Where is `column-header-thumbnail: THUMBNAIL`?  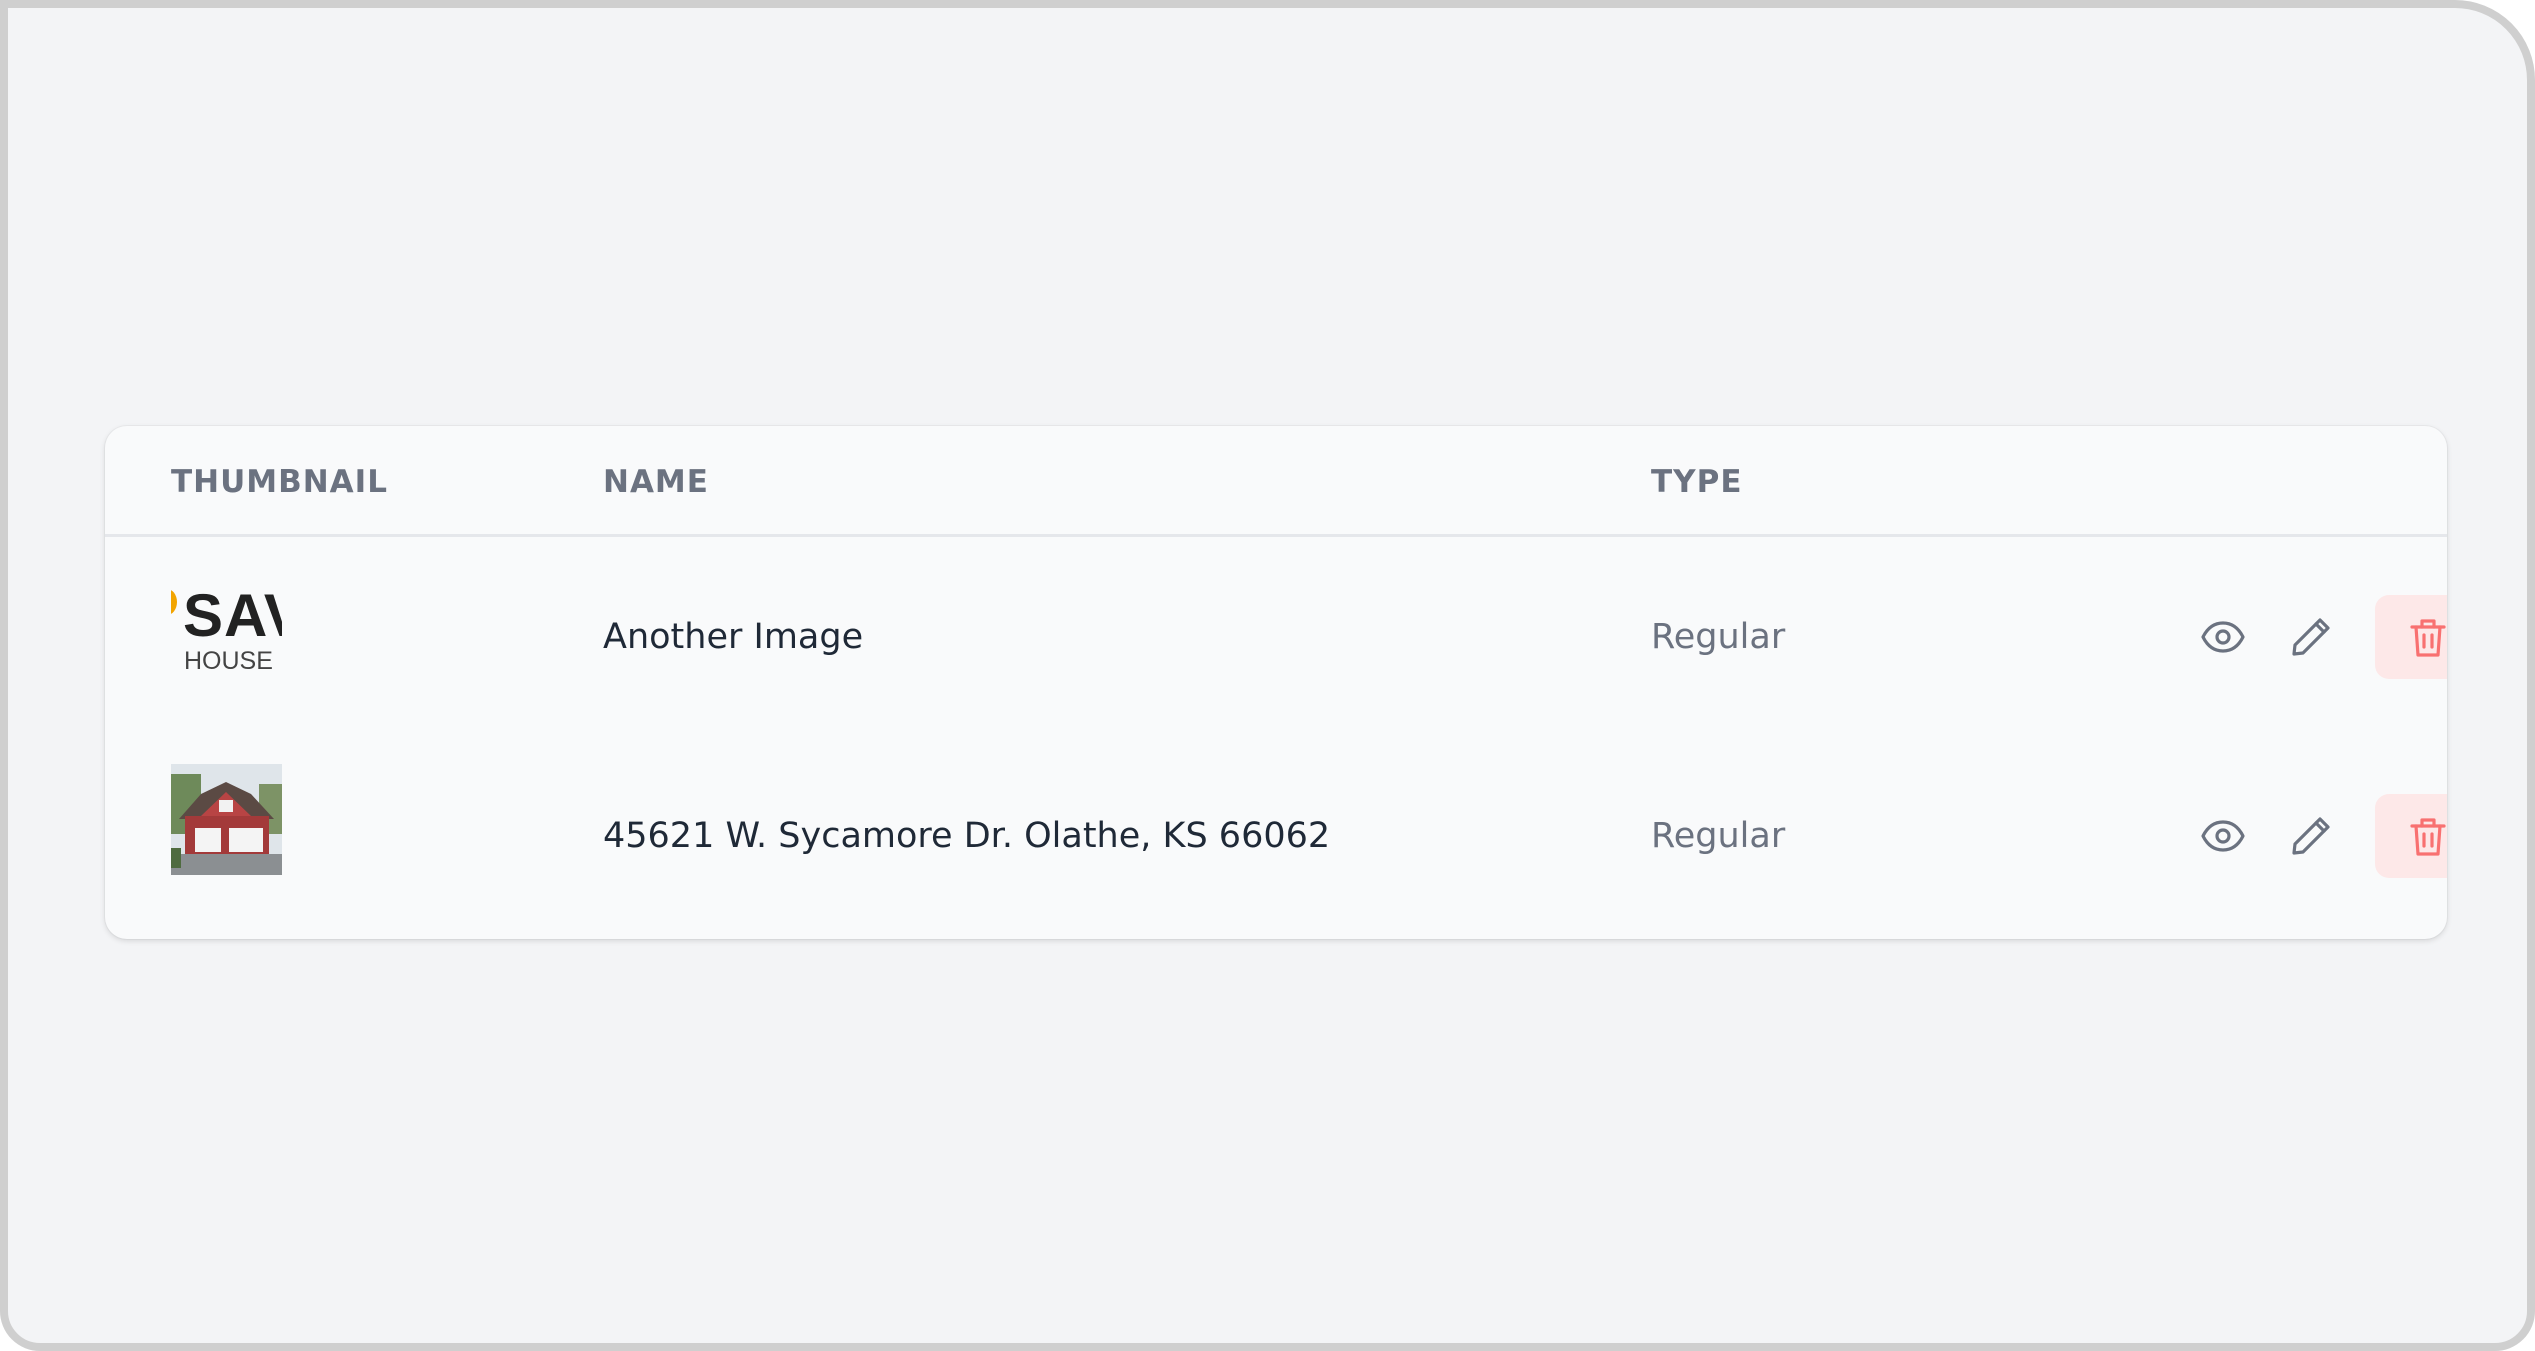
column-header-thumbnail: THUMBNAIL is located at coordinates (279, 482).